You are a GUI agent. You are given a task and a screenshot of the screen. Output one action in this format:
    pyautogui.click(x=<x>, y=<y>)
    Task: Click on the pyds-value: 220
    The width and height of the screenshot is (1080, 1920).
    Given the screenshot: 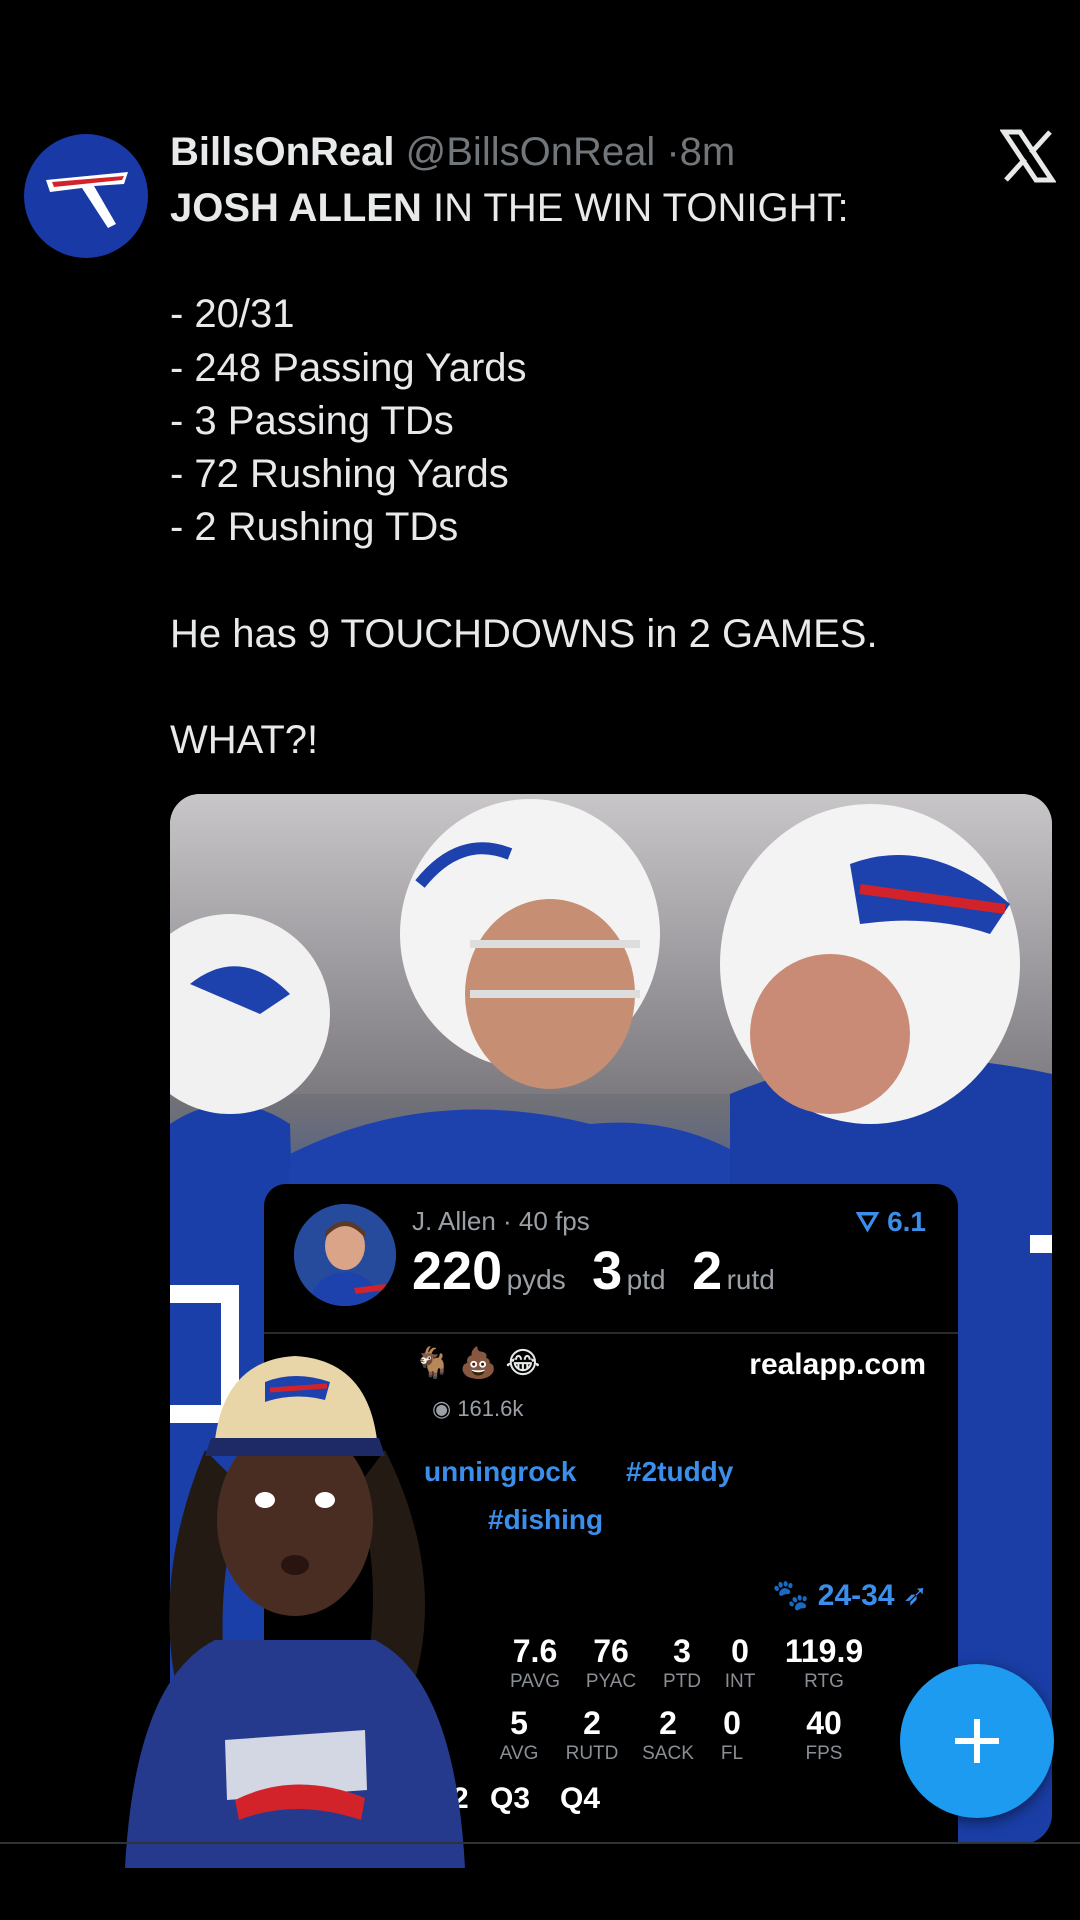 What is the action you would take?
    pyautogui.click(x=457, y=1271)
    